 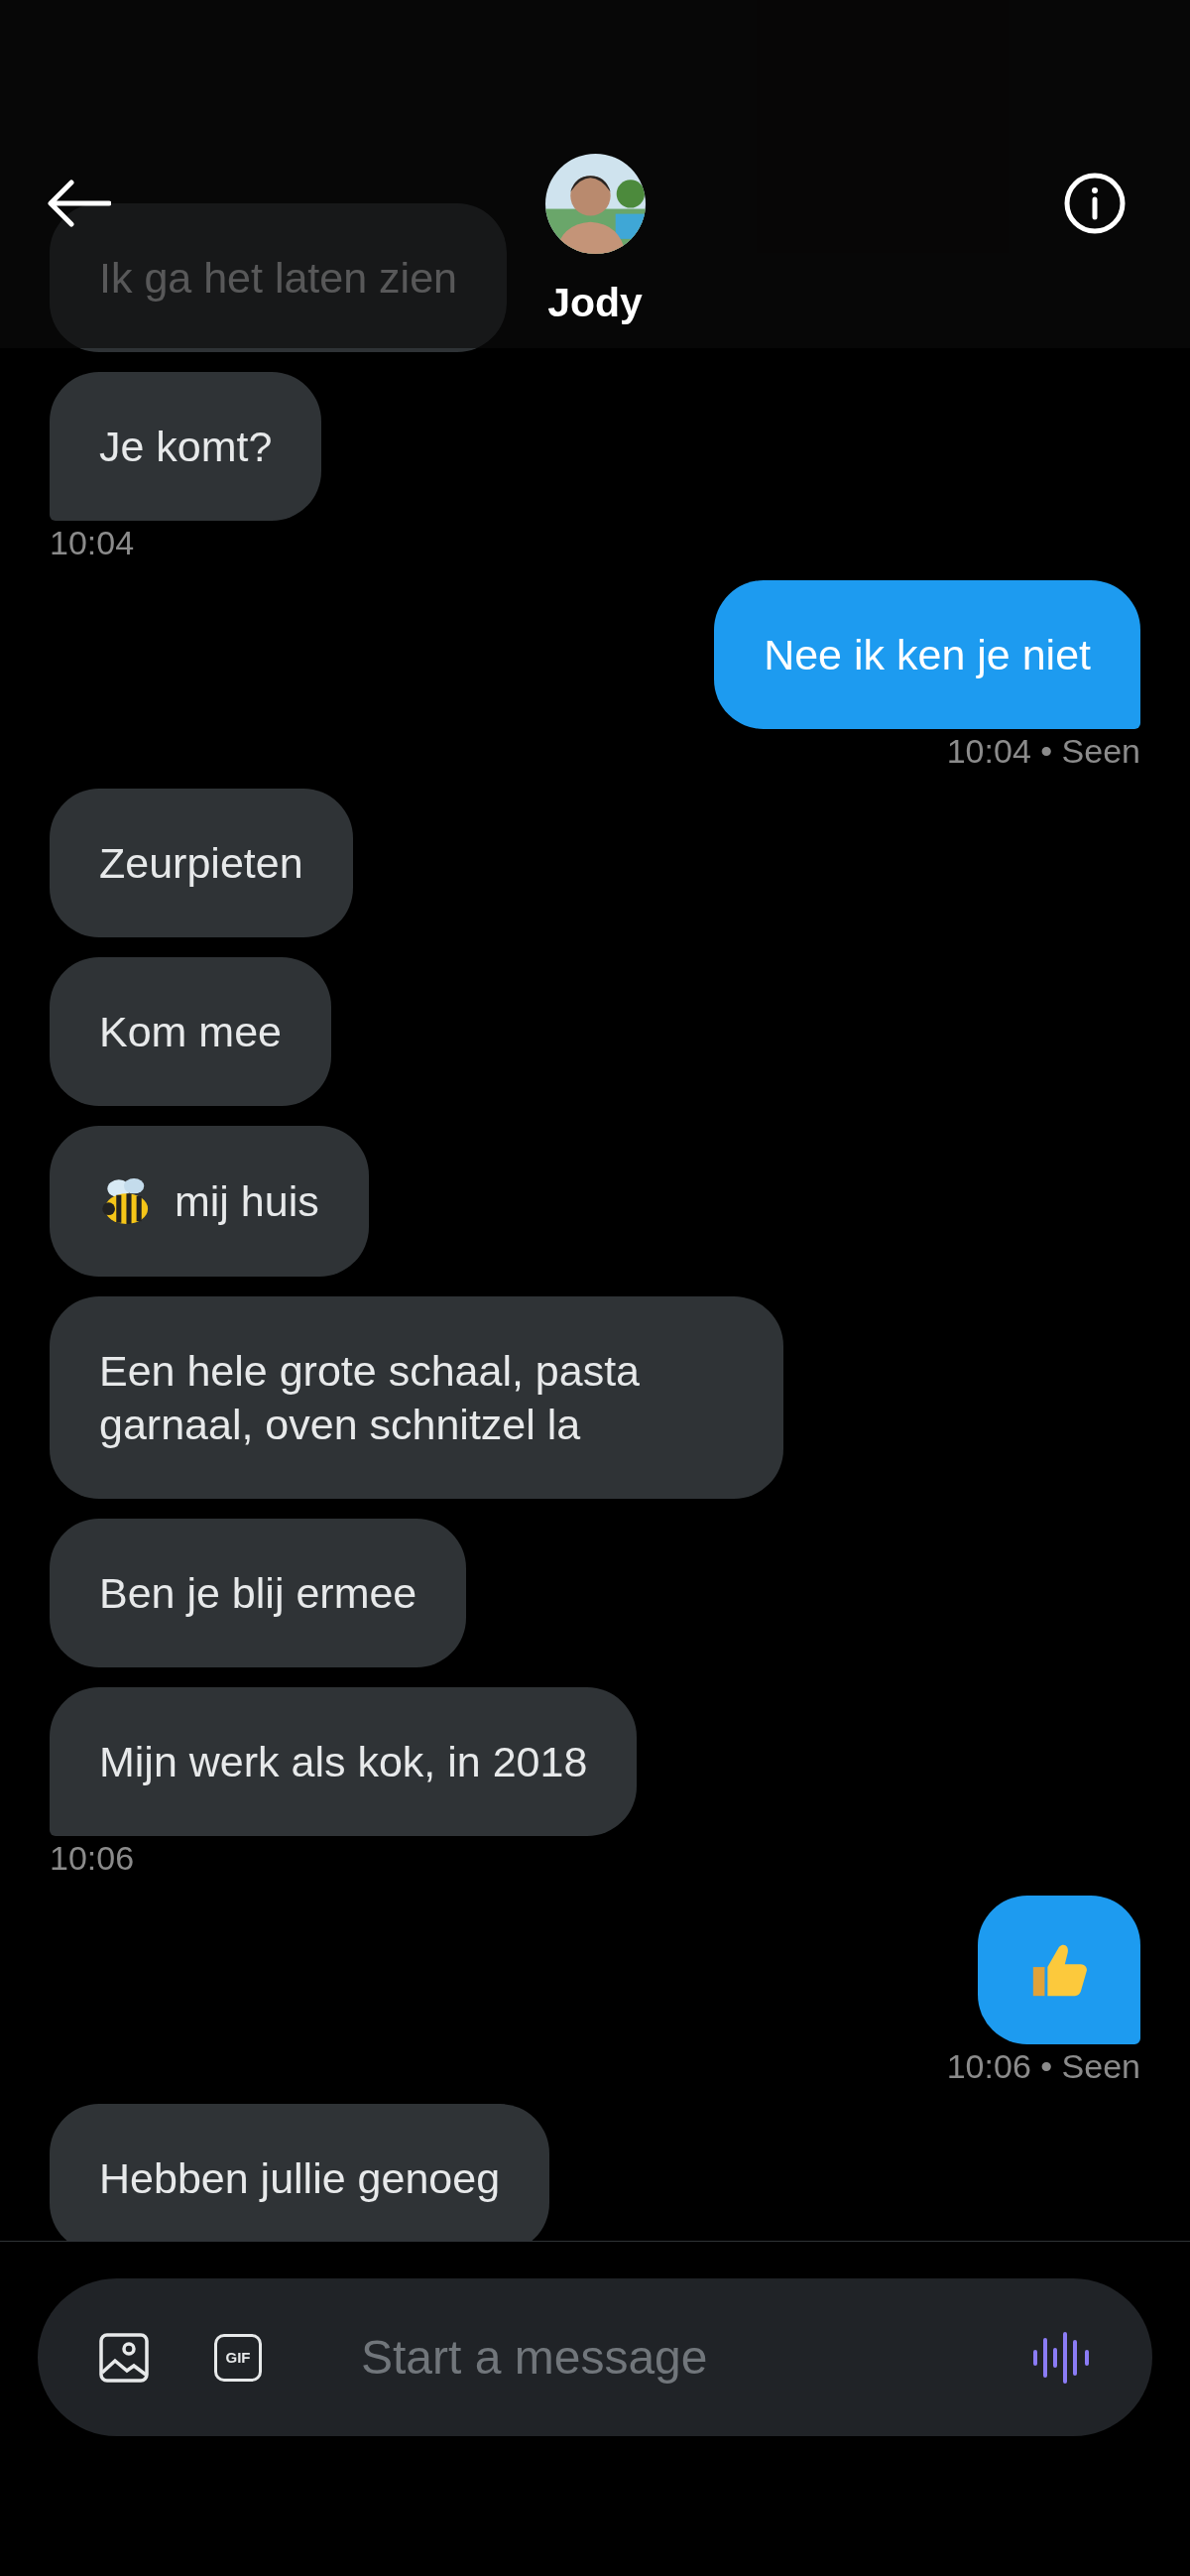 I want to click on received-message: Kom mee, so click(x=190, y=1031).